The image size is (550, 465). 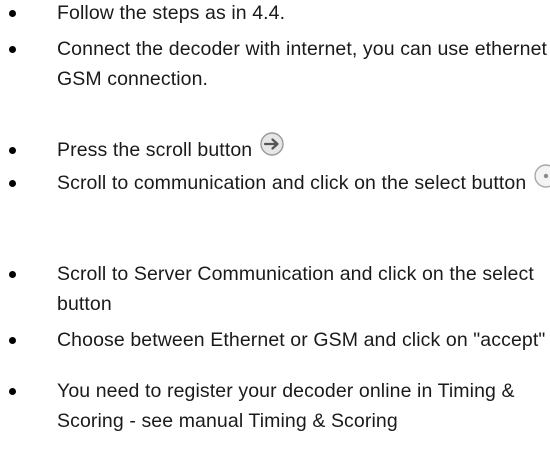 I want to click on arrow-right-circle-icon, so click(x=272, y=144).